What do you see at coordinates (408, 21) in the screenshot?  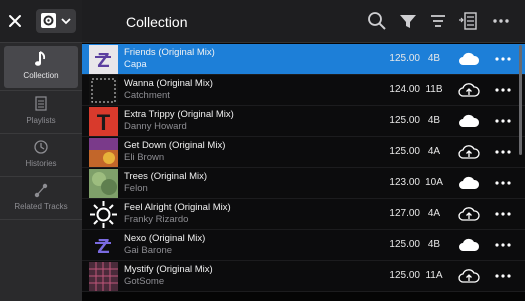 I see `filter-icon` at bounding box center [408, 21].